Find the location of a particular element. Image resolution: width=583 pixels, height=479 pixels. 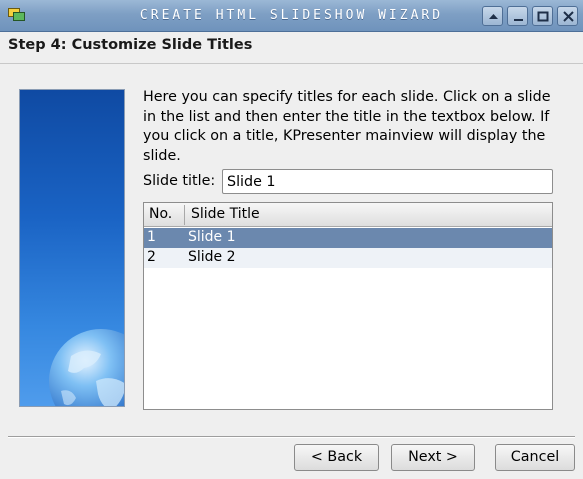

close-button is located at coordinates (567, 16).